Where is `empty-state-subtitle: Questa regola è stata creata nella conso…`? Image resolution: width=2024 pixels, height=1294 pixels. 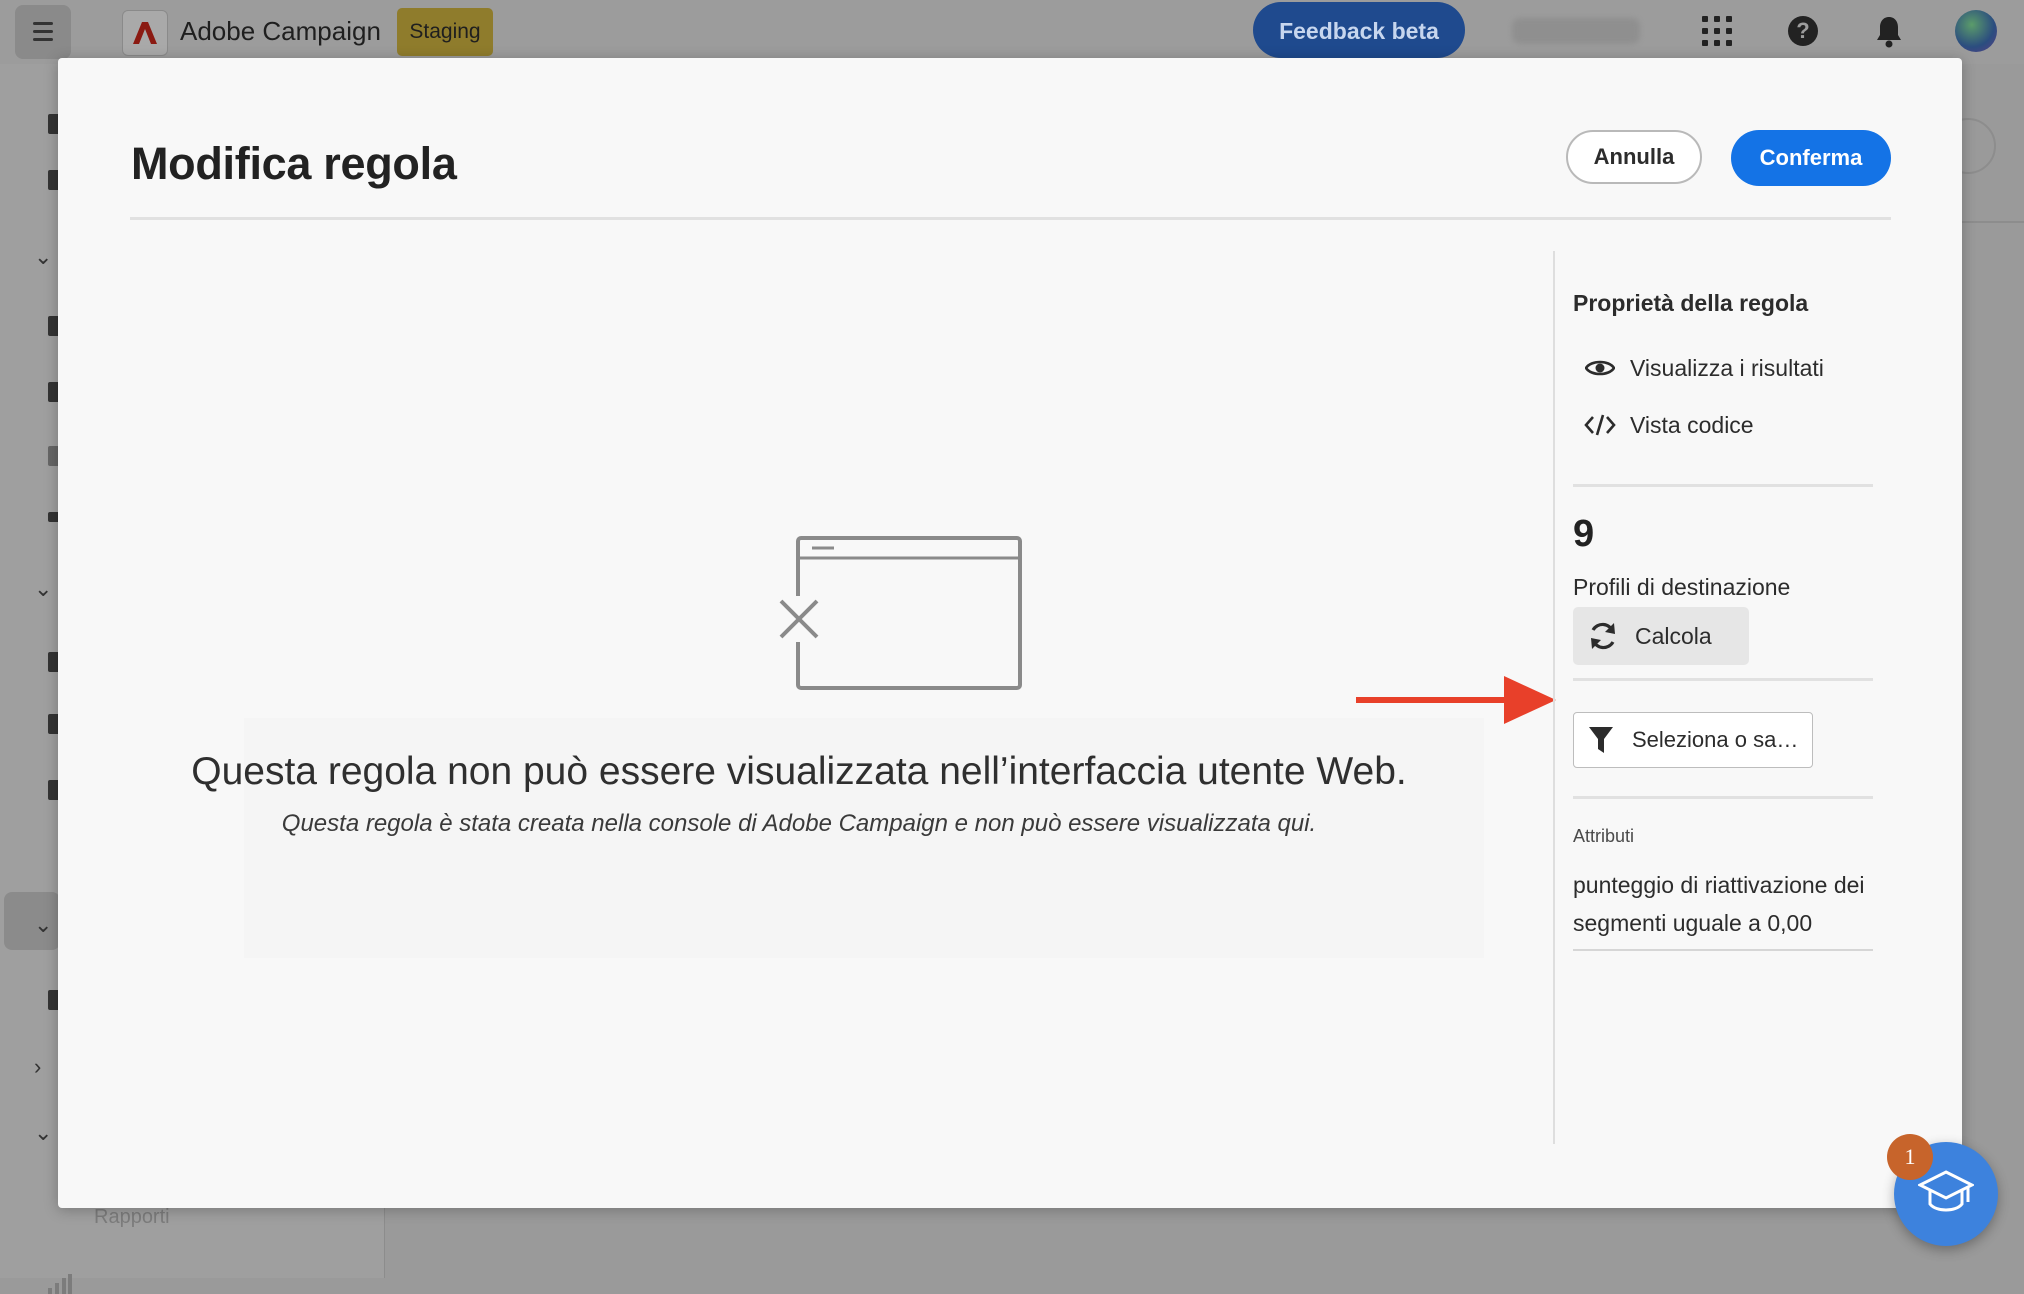 empty-state-subtitle: Questa regola è stata creata nella conso… is located at coordinates (799, 823).